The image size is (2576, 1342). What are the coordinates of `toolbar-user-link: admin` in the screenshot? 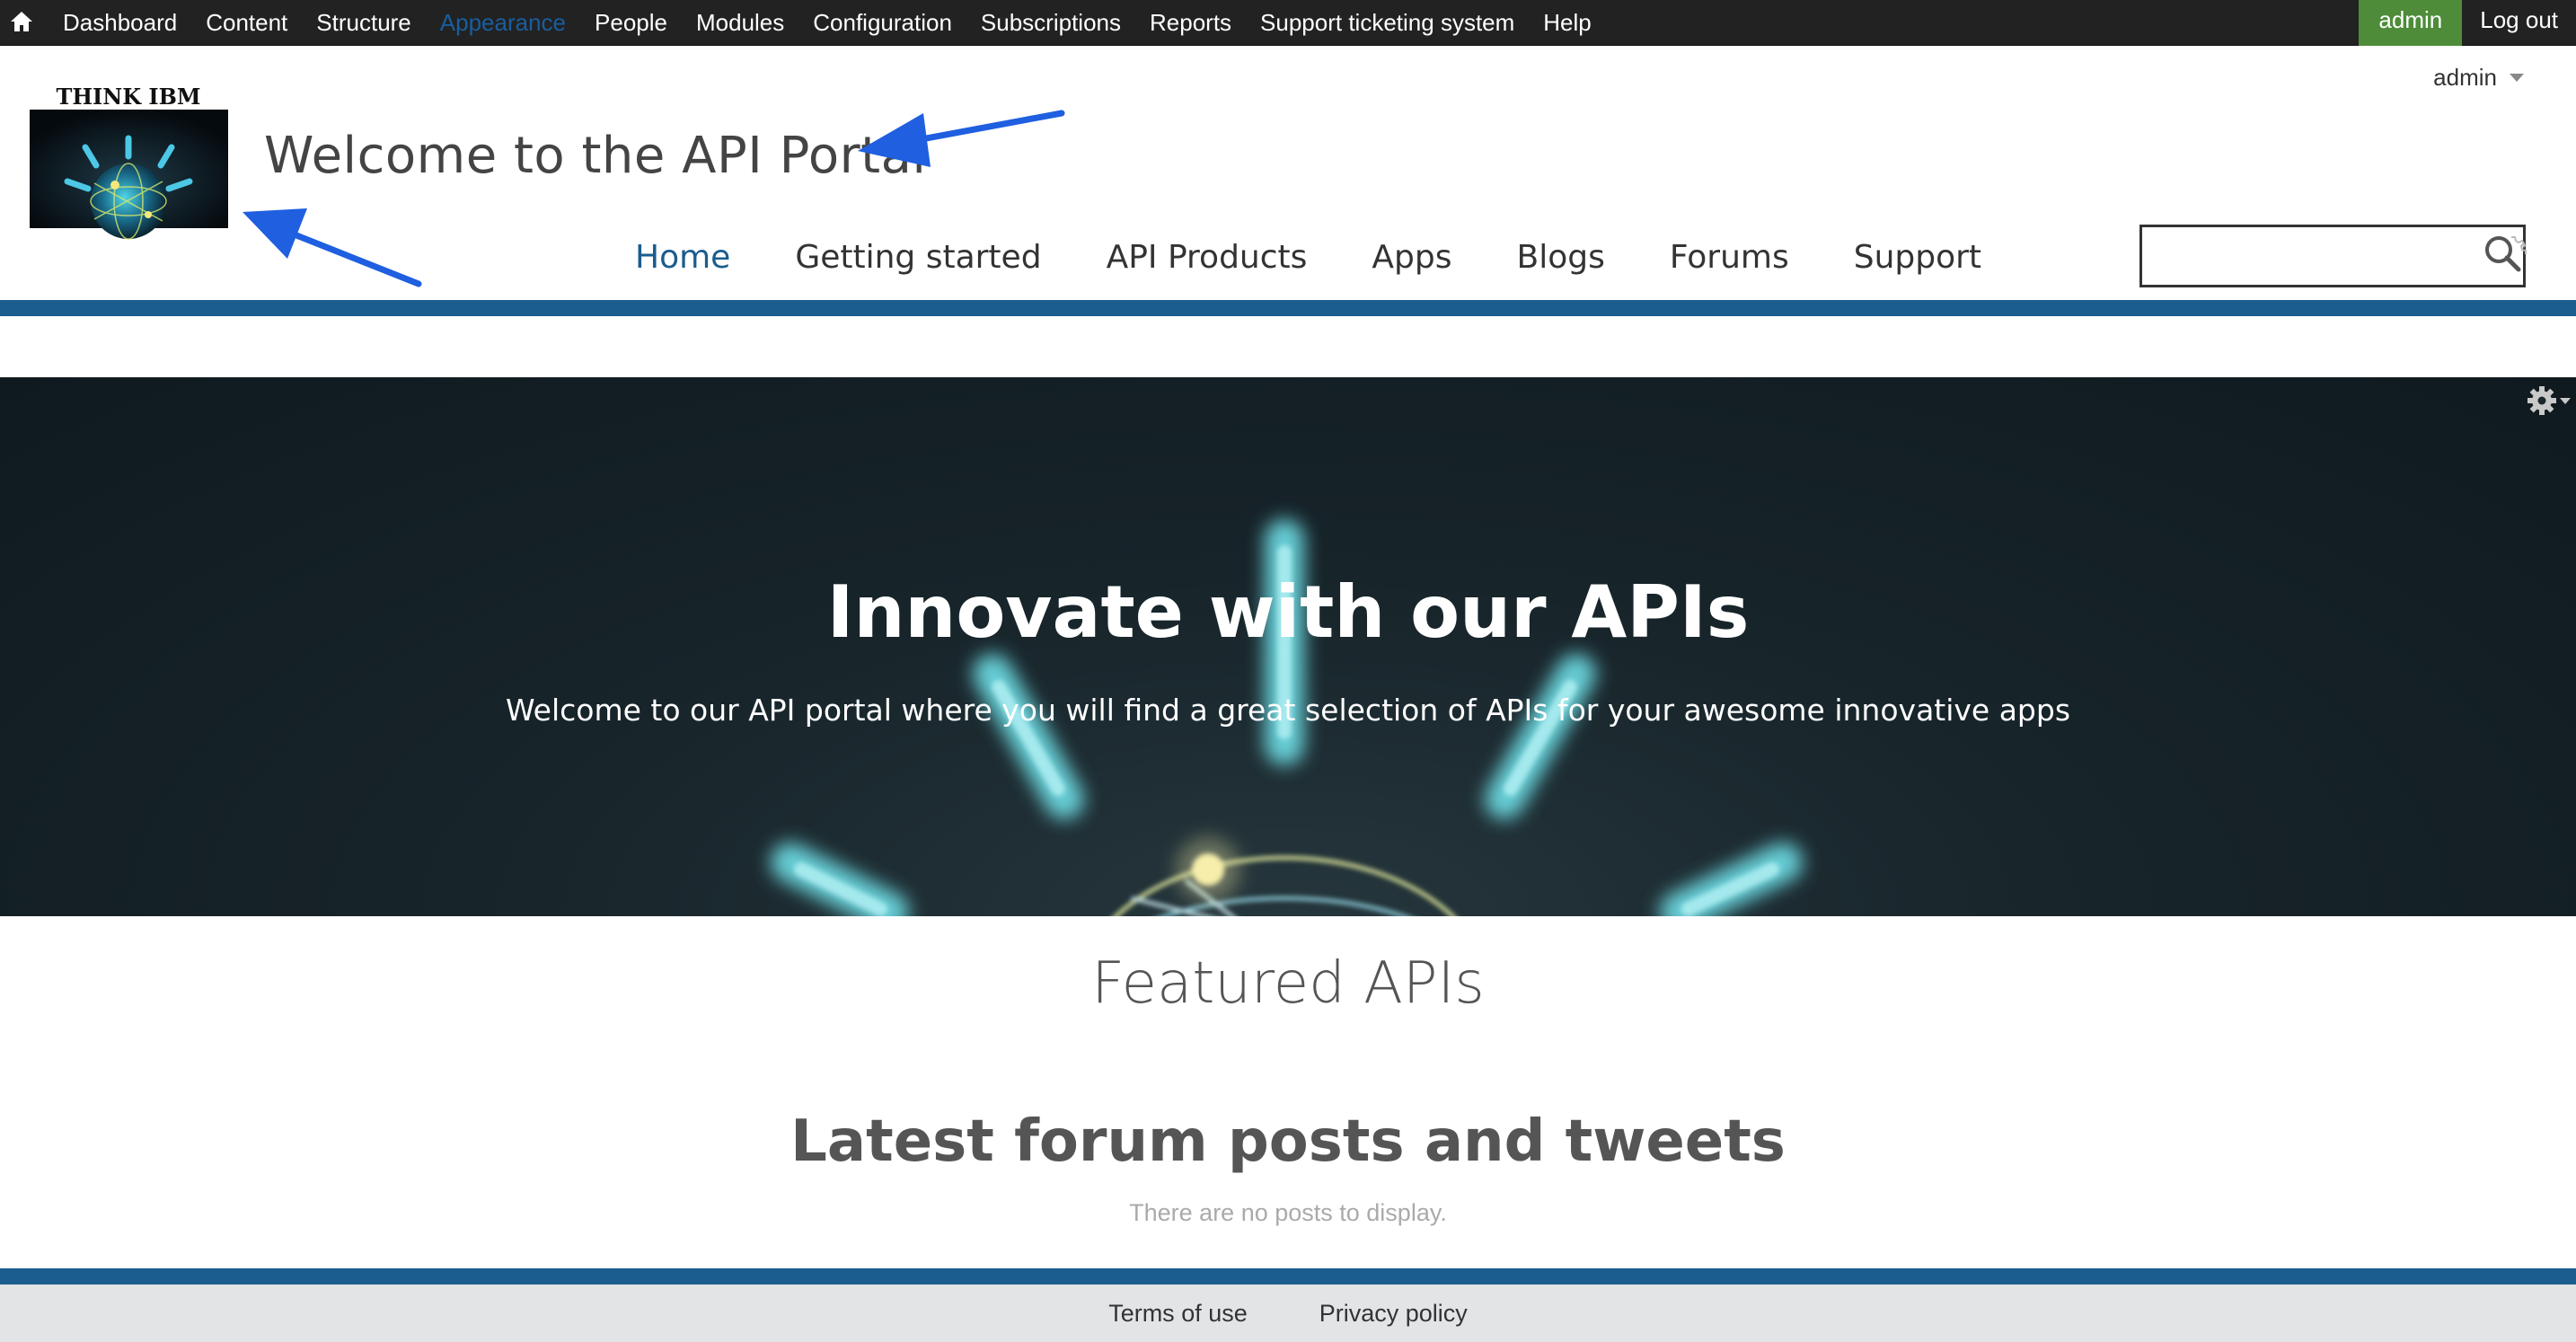 It's located at (2411, 23).